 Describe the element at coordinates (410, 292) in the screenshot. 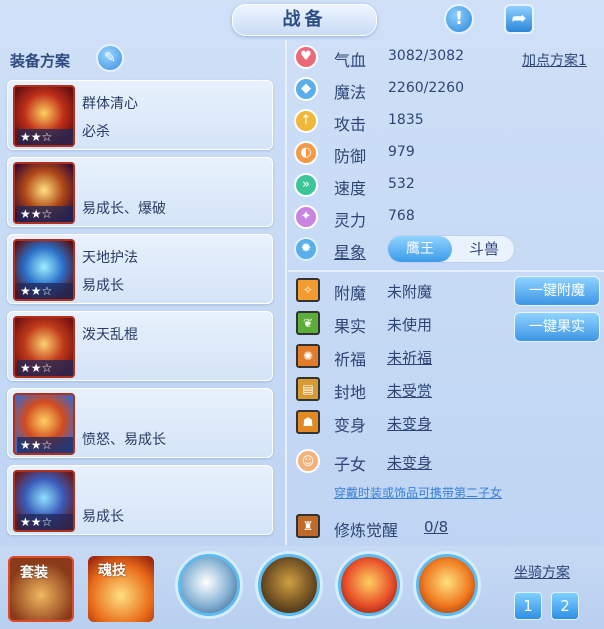

I see `enhance-value: 未附魔` at that location.